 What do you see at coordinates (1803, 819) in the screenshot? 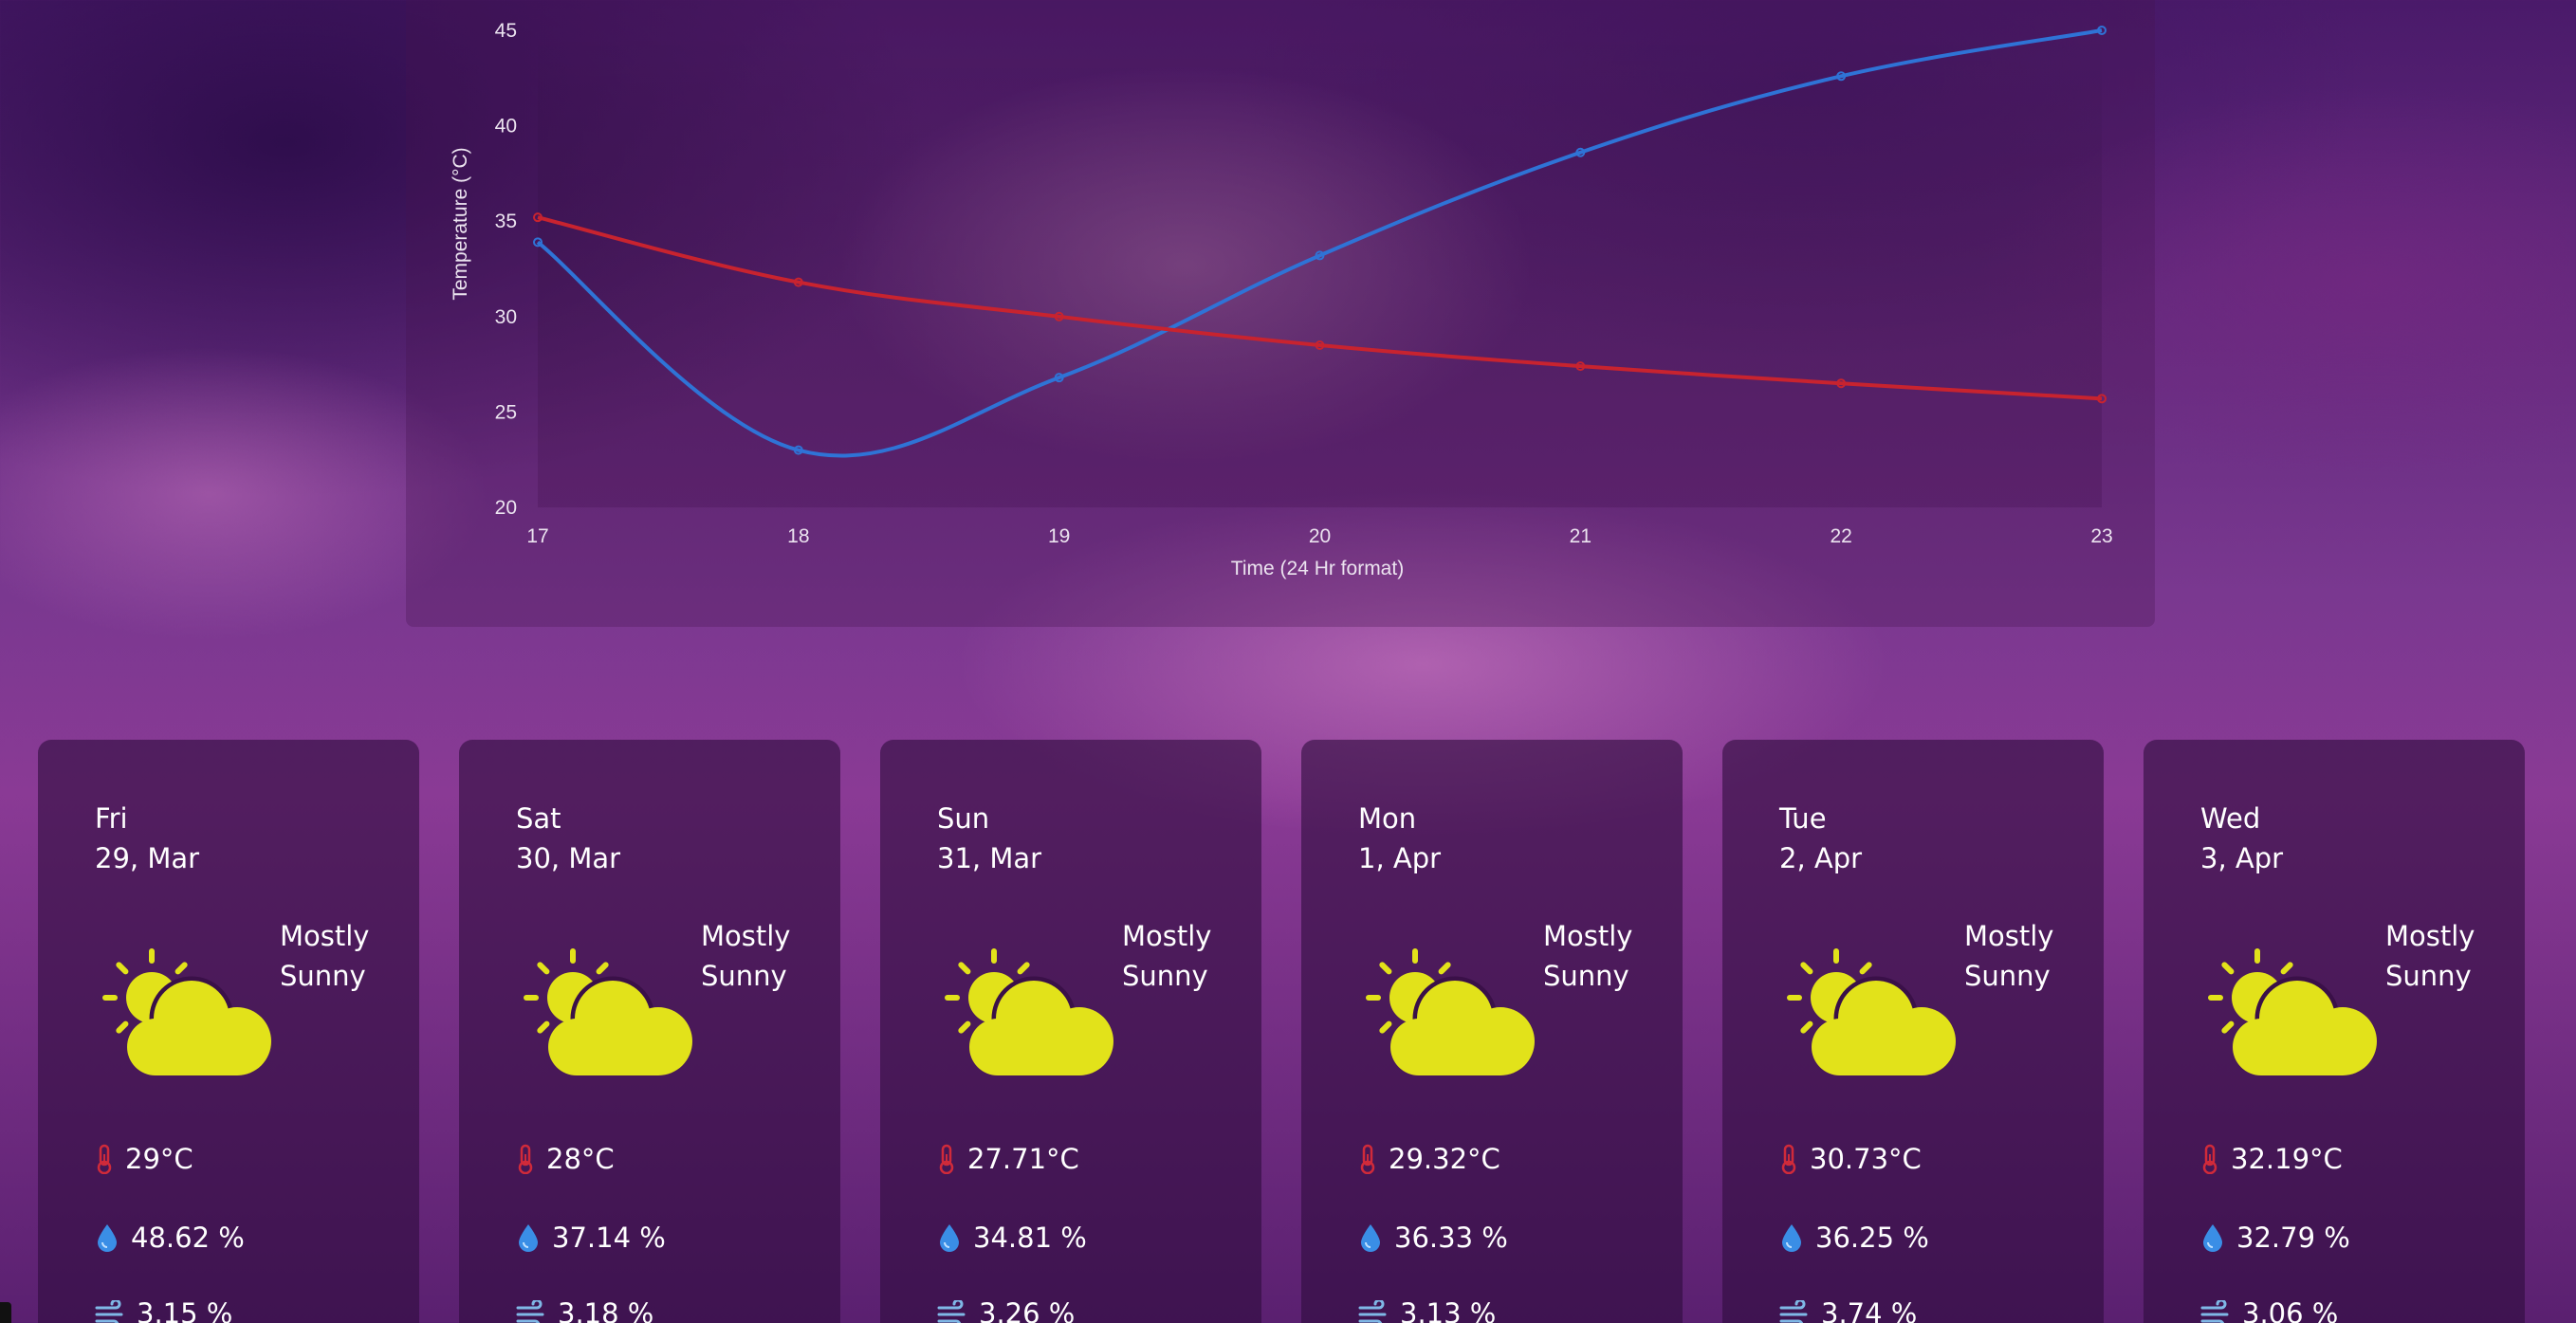
I see `card-weekday: Tue` at bounding box center [1803, 819].